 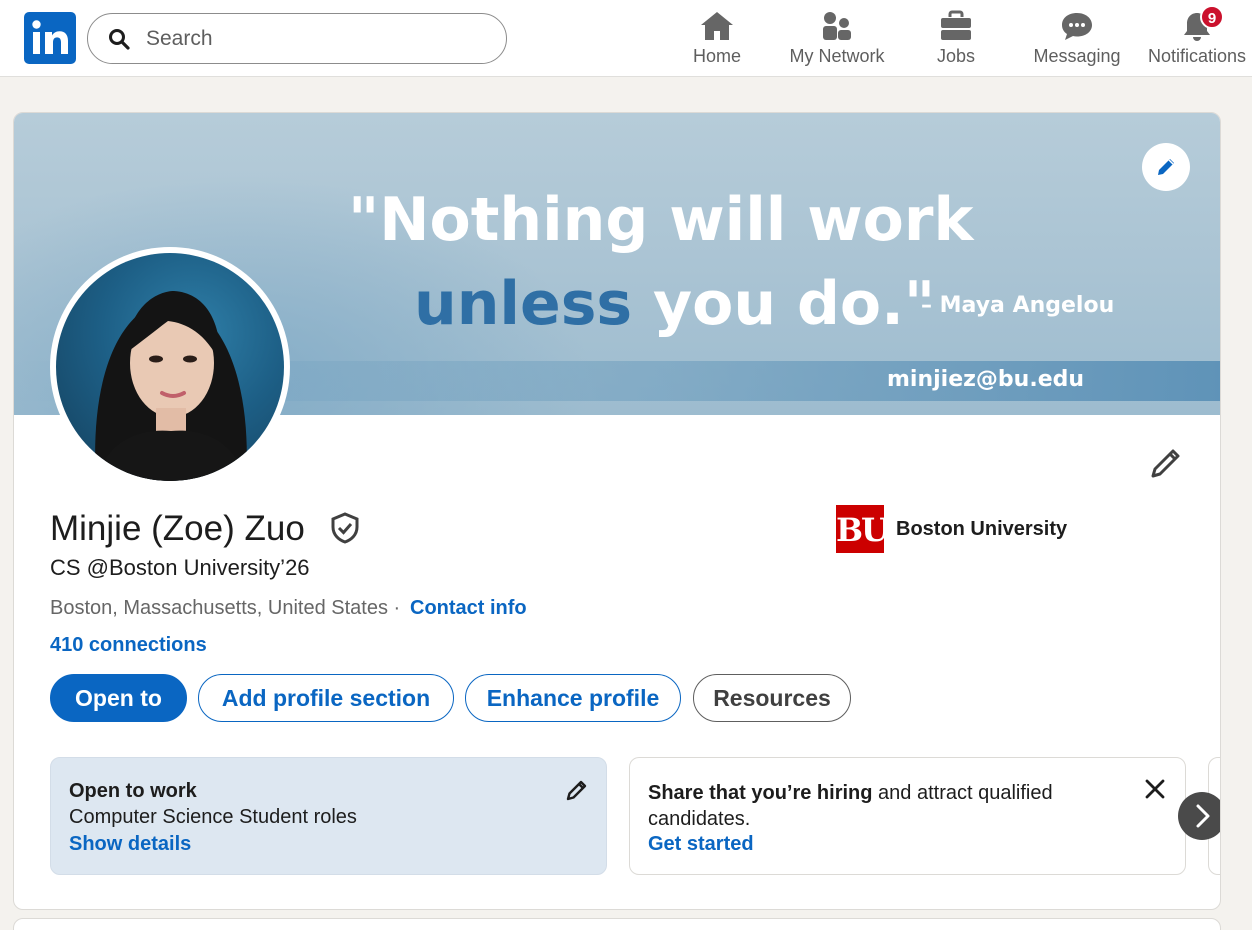 What do you see at coordinates (784, 304) in the screenshot?
I see `banner-quote-rest: you do."` at bounding box center [784, 304].